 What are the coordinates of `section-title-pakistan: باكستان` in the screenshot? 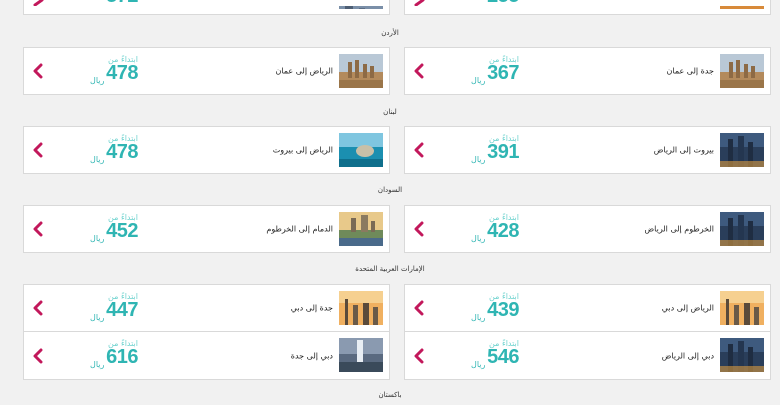 It's located at (390, 395).